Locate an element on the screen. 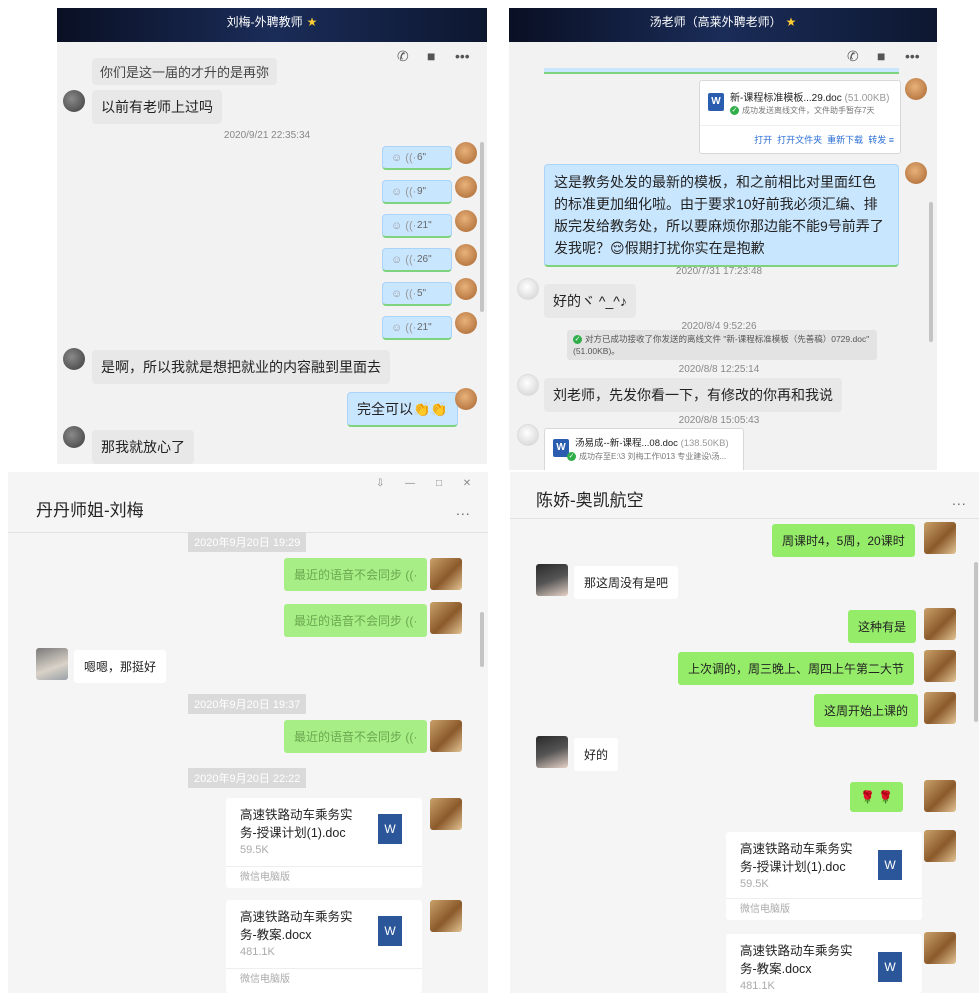 The height and width of the screenshot is (993, 979). voice-message: ☺ ((· 26" is located at coordinates (417, 260).